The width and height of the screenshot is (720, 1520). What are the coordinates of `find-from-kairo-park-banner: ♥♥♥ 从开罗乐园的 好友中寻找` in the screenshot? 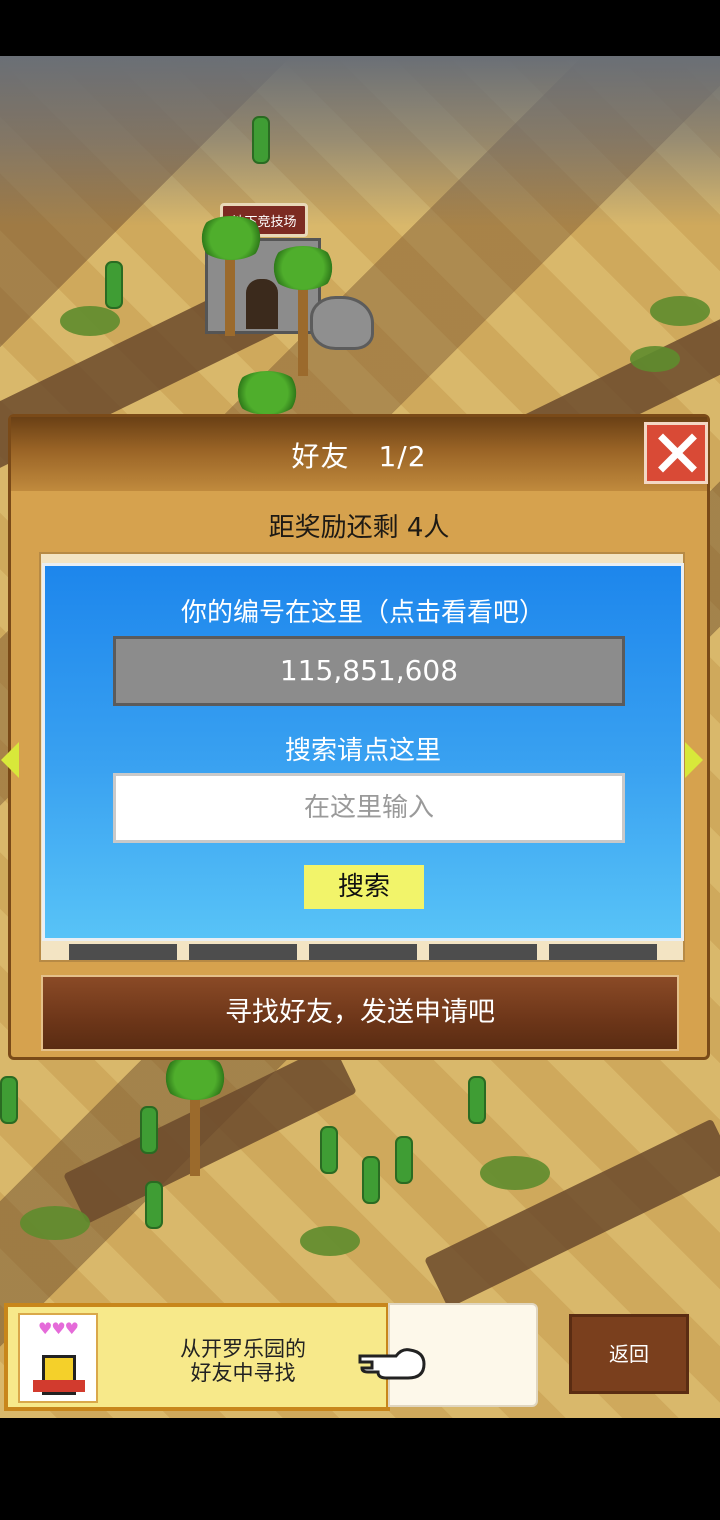 It's located at (197, 1357).